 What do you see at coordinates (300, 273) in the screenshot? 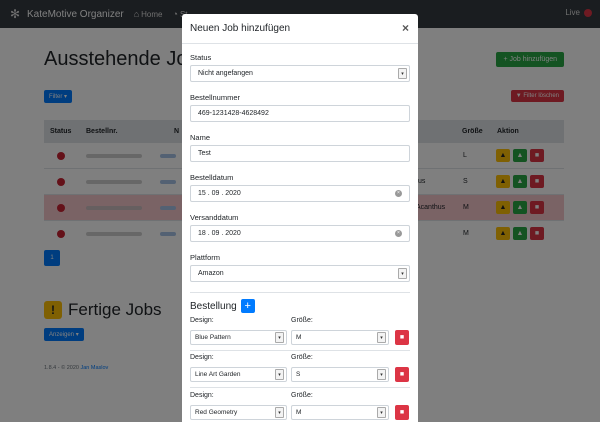
I see `platform-select: Amazon ▾` at bounding box center [300, 273].